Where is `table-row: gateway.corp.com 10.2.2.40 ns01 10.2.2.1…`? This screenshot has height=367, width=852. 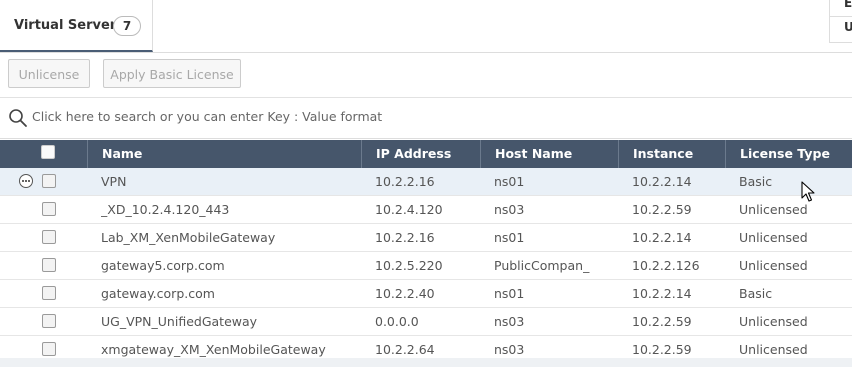 table-row: gateway.corp.com 10.2.2.40 ns01 10.2.2.1… is located at coordinates (426, 294).